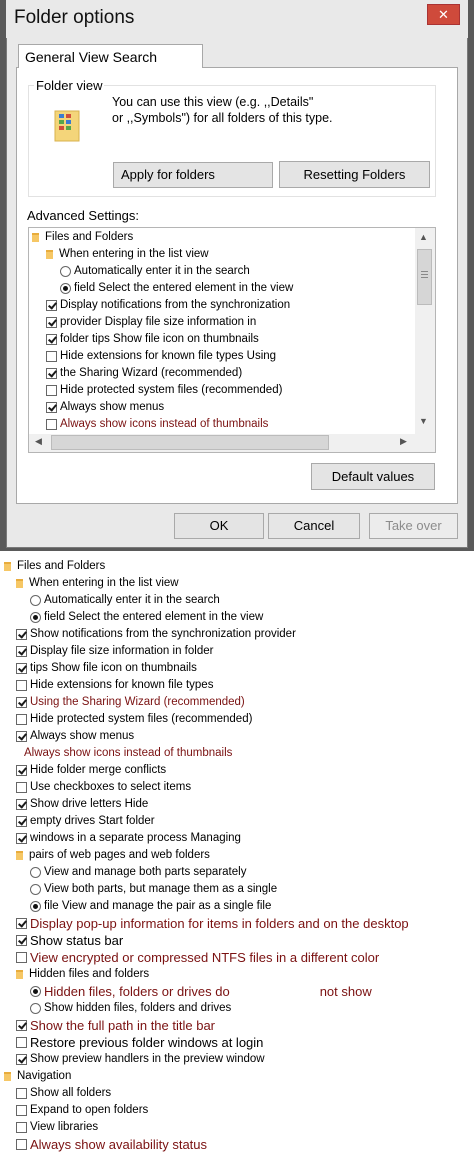 The height and width of the screenshot is (1155, 474). Describe the element at coordinates (354, 174) in the screenshot. I see `resetting-folders-button: Resetting Folders` at that location.